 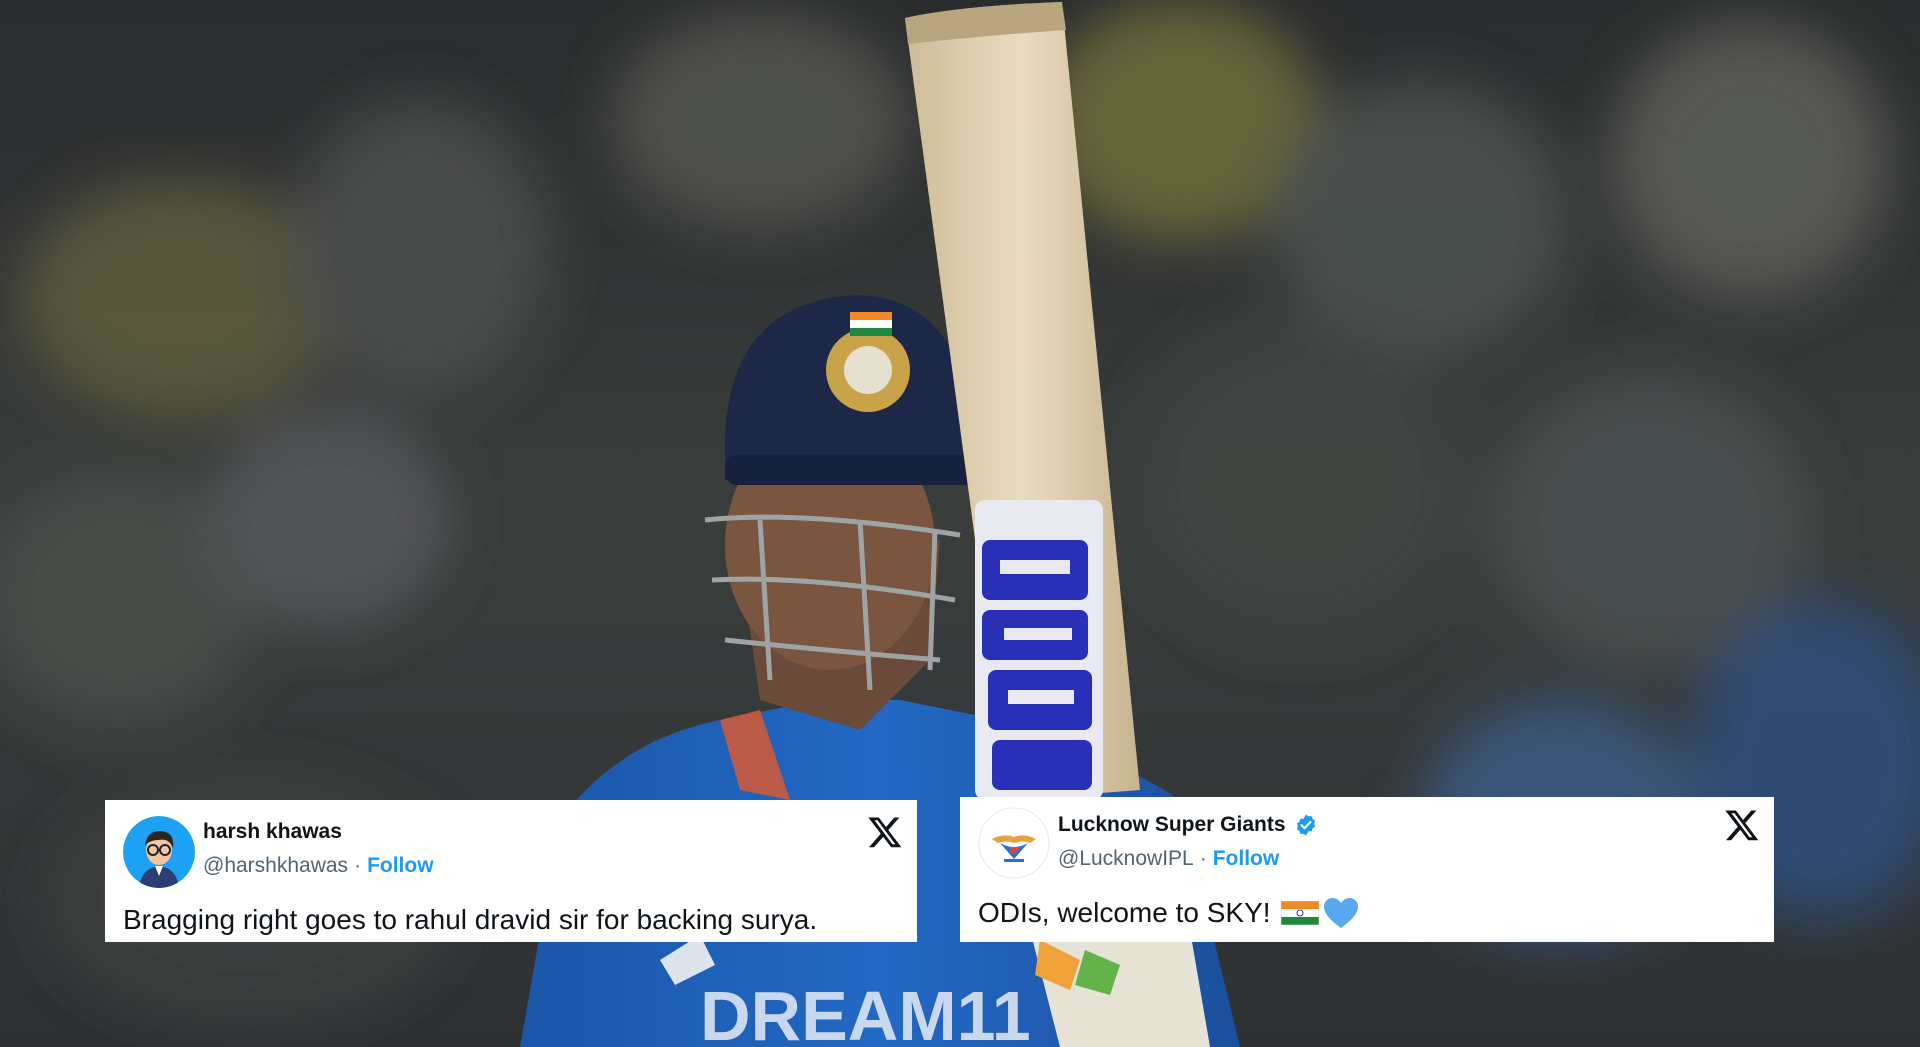 What do you see at coordinates (1124, 912) in the screenshot?
I see `tweet-text: ODIs, welcome to SKY!` at bounding box center [1124, 912].